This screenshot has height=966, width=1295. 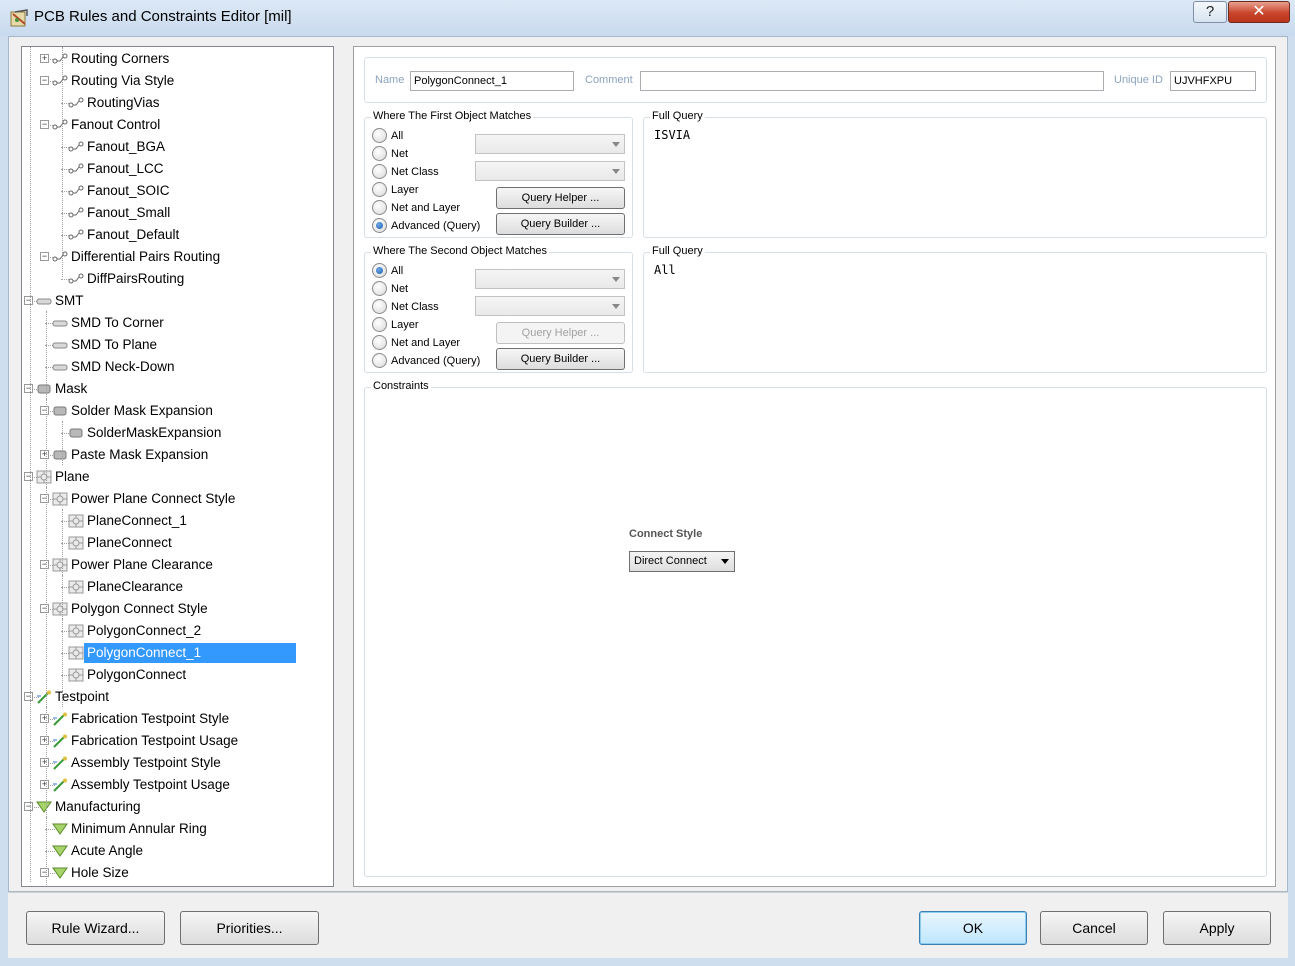 What do you see at coordinates (150, 719) in the screenshot?
I see `tree-item: Fabrication Testpoint Style` at bounding box center [150, 719].